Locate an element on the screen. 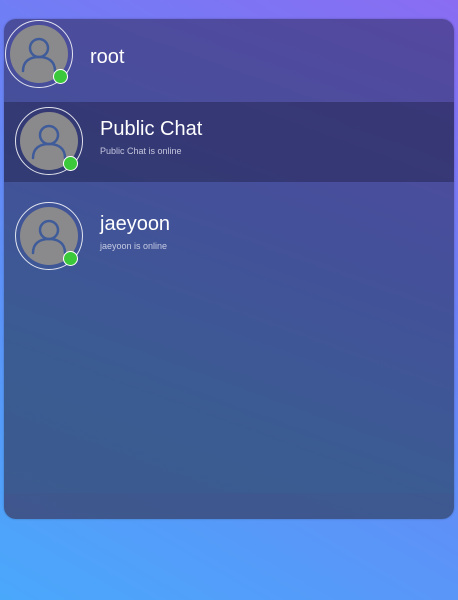  contact-name: Public Chat is located at coordinates (151, 129).